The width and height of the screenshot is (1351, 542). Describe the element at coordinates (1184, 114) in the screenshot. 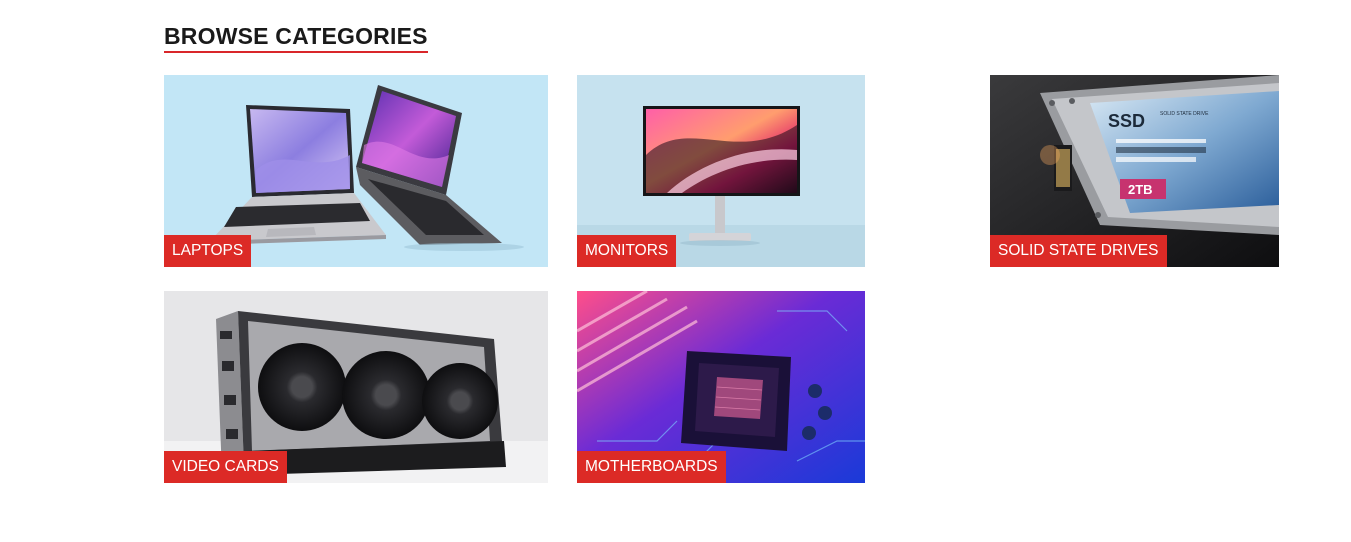

I see `ssd-caption-text: SOLID STATE DRIVE` at that location.